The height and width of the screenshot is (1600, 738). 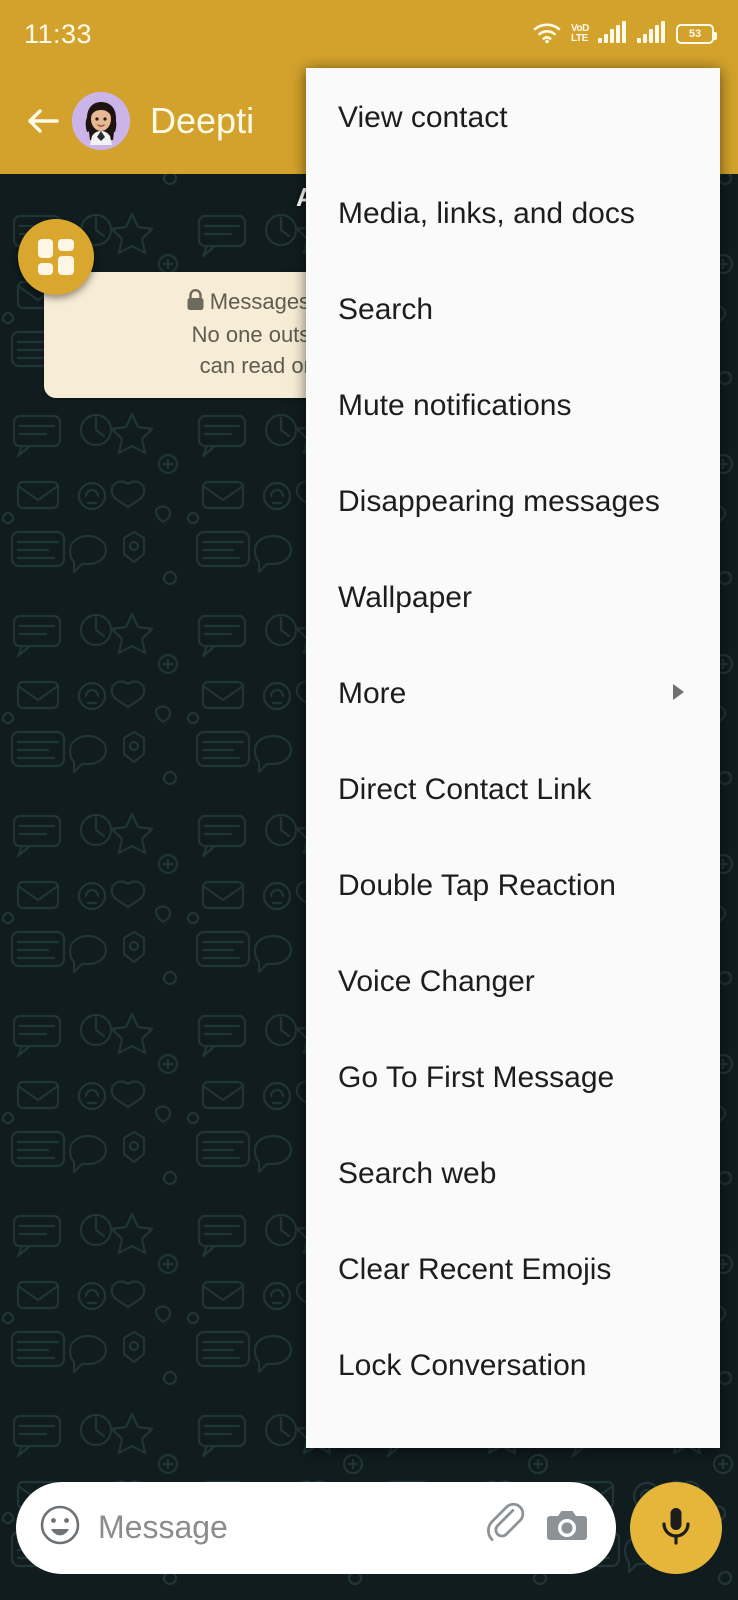 What do you see at coordinates (505, 1527) in the screenshot?
I see `paperclip-icon` at bounding box center [505, 1527].